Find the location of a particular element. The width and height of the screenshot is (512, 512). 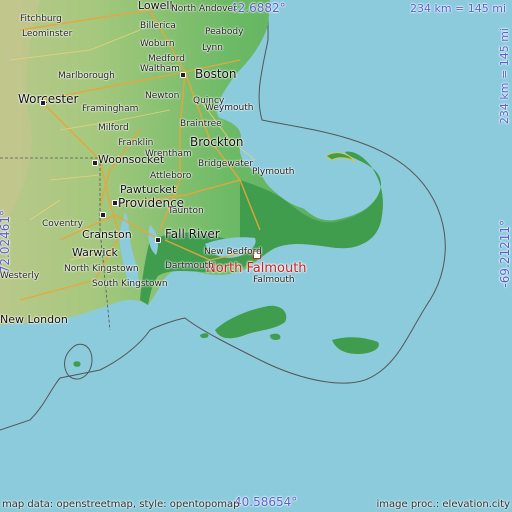

place-label: New London is located at coordinates (34, 319).